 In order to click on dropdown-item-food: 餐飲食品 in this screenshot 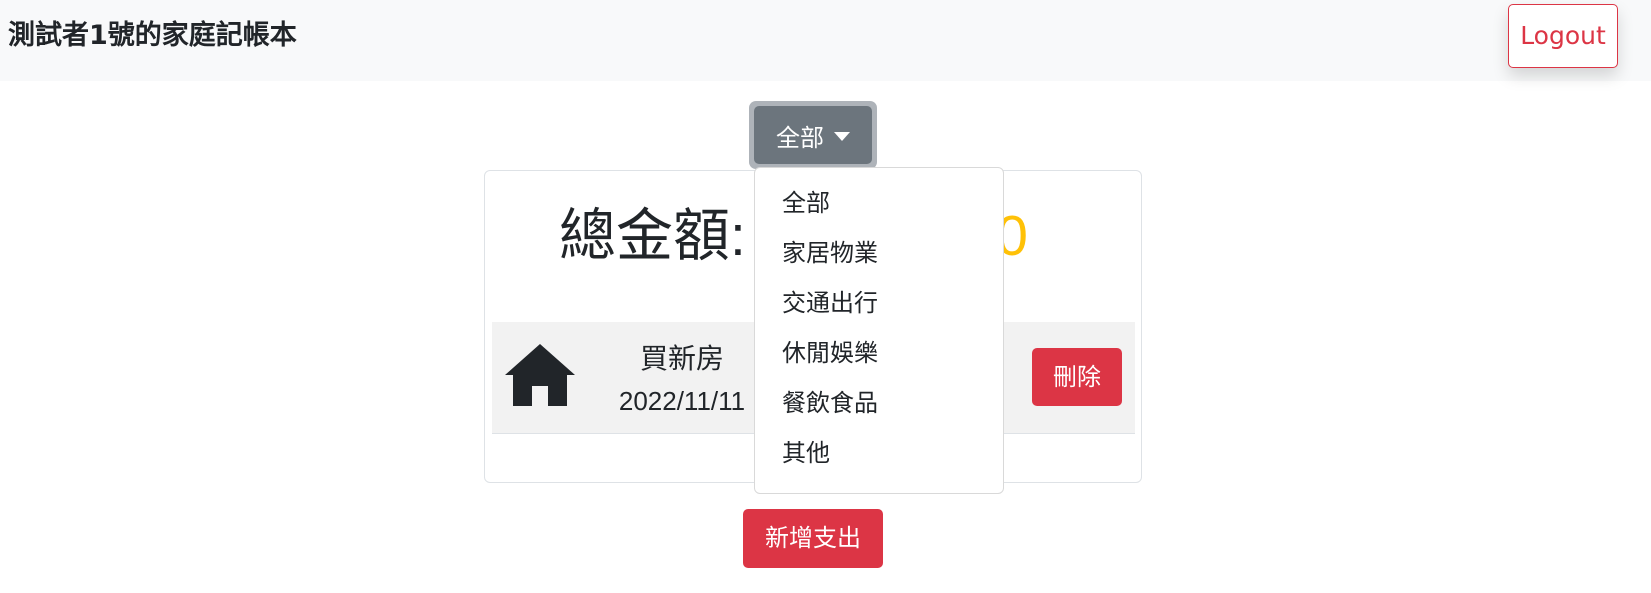, I will do `click(879, 403)`.